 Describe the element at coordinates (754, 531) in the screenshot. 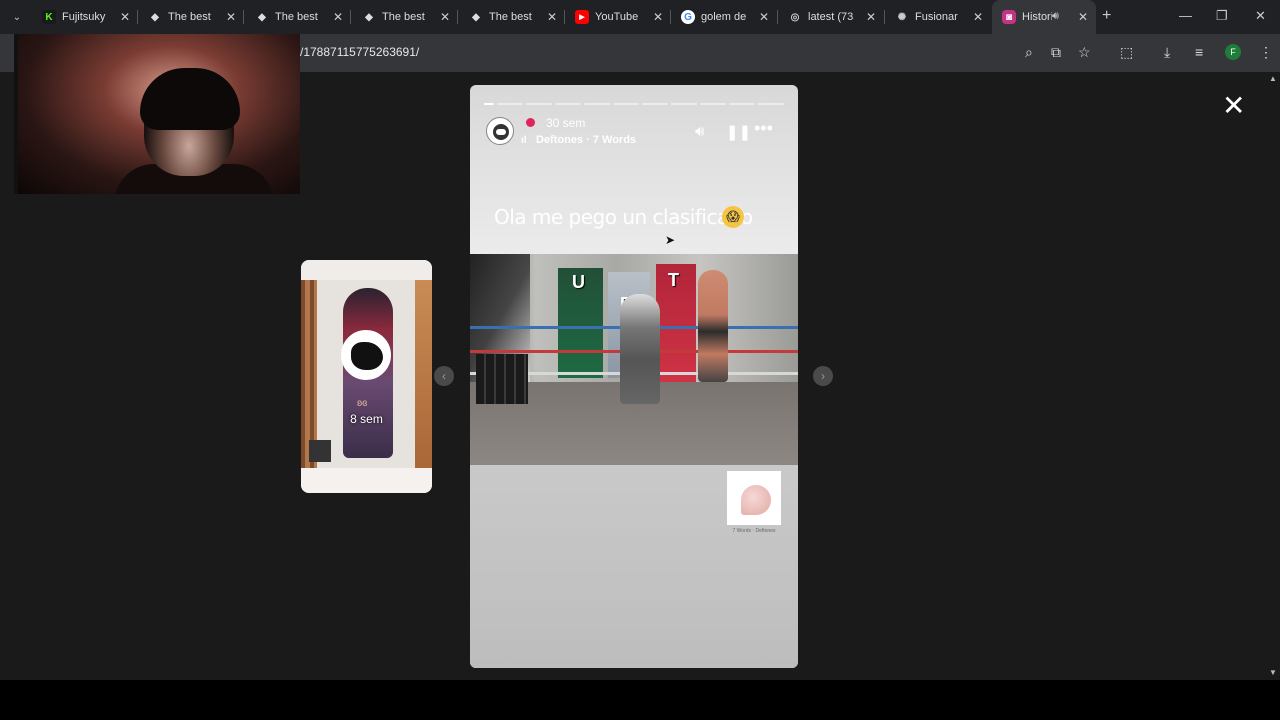

I see `music-sticker-caption: 7 Words · Deftones` at that location.